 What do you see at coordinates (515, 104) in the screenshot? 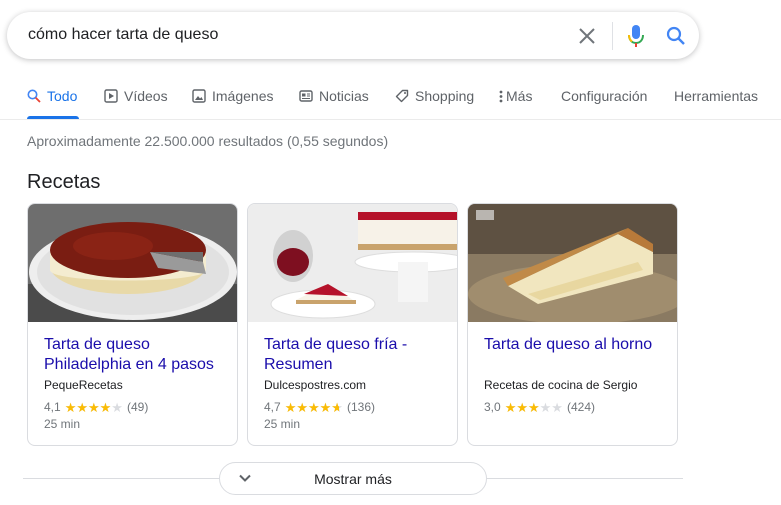
I see `tab-mas: Más` at bounding box center [515, 104].